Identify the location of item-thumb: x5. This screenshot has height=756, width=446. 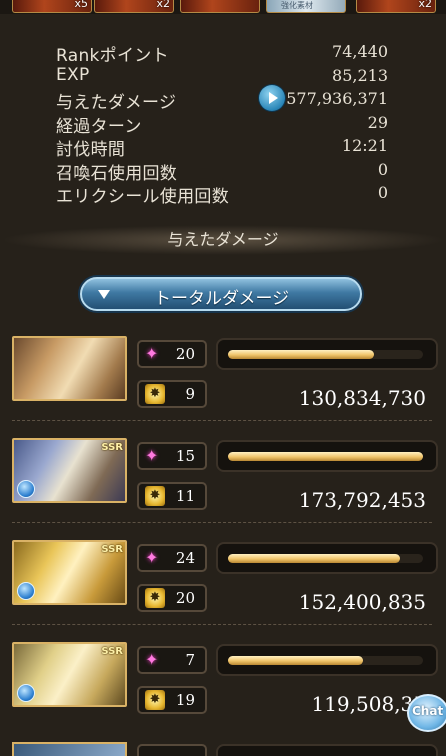
(52, 6).